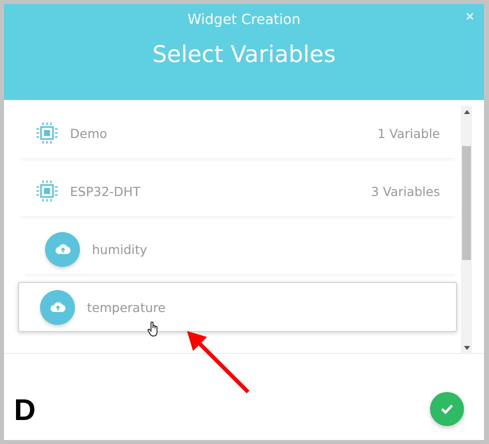 This screenshot has width=489, height=444. Describe the element at coordinates (89, 133) in the screenshot. I see `device-name: Demo` at that location.